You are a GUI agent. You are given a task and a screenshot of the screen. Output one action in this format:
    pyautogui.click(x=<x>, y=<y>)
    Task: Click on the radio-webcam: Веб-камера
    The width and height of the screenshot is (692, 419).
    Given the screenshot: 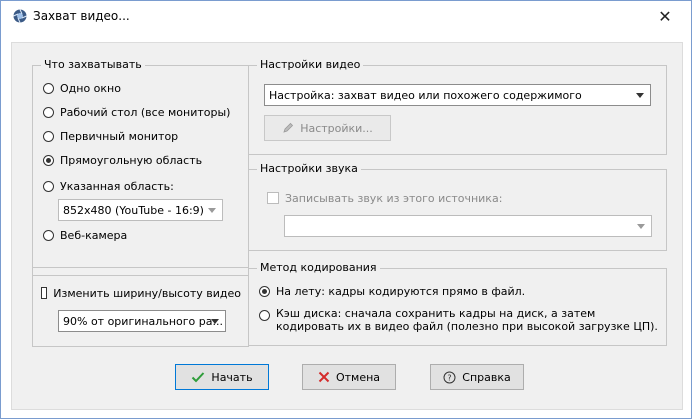 What is the action you would take?
    pyautogui.click(x=85, y=235)
    